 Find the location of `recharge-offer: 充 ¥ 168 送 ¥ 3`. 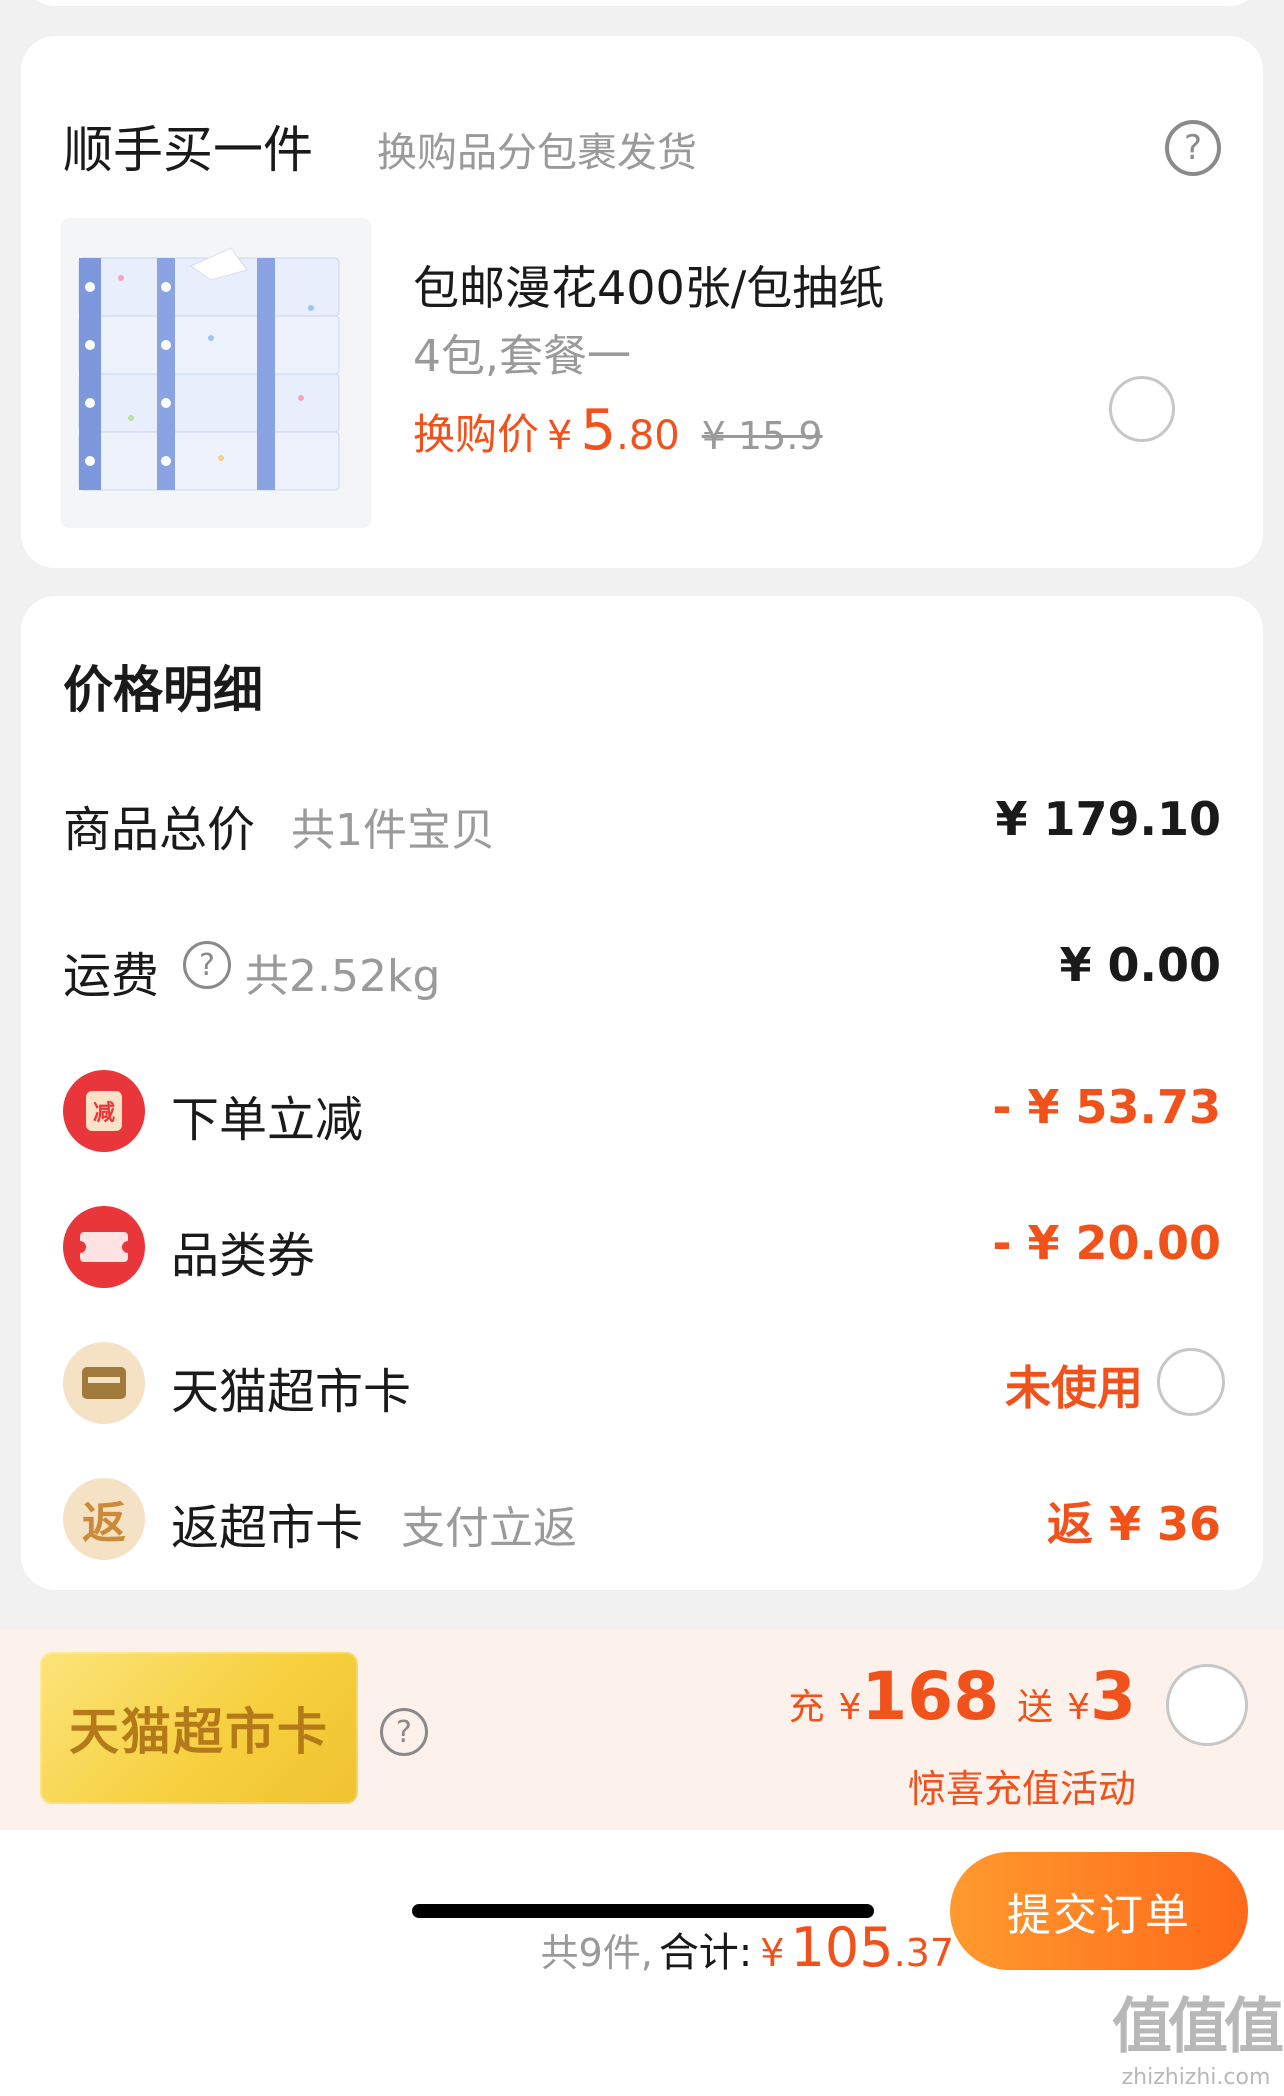

recharge-offer: 充 ¥ 168 送 ¥ 3 is located at coordinates (962, 1696).